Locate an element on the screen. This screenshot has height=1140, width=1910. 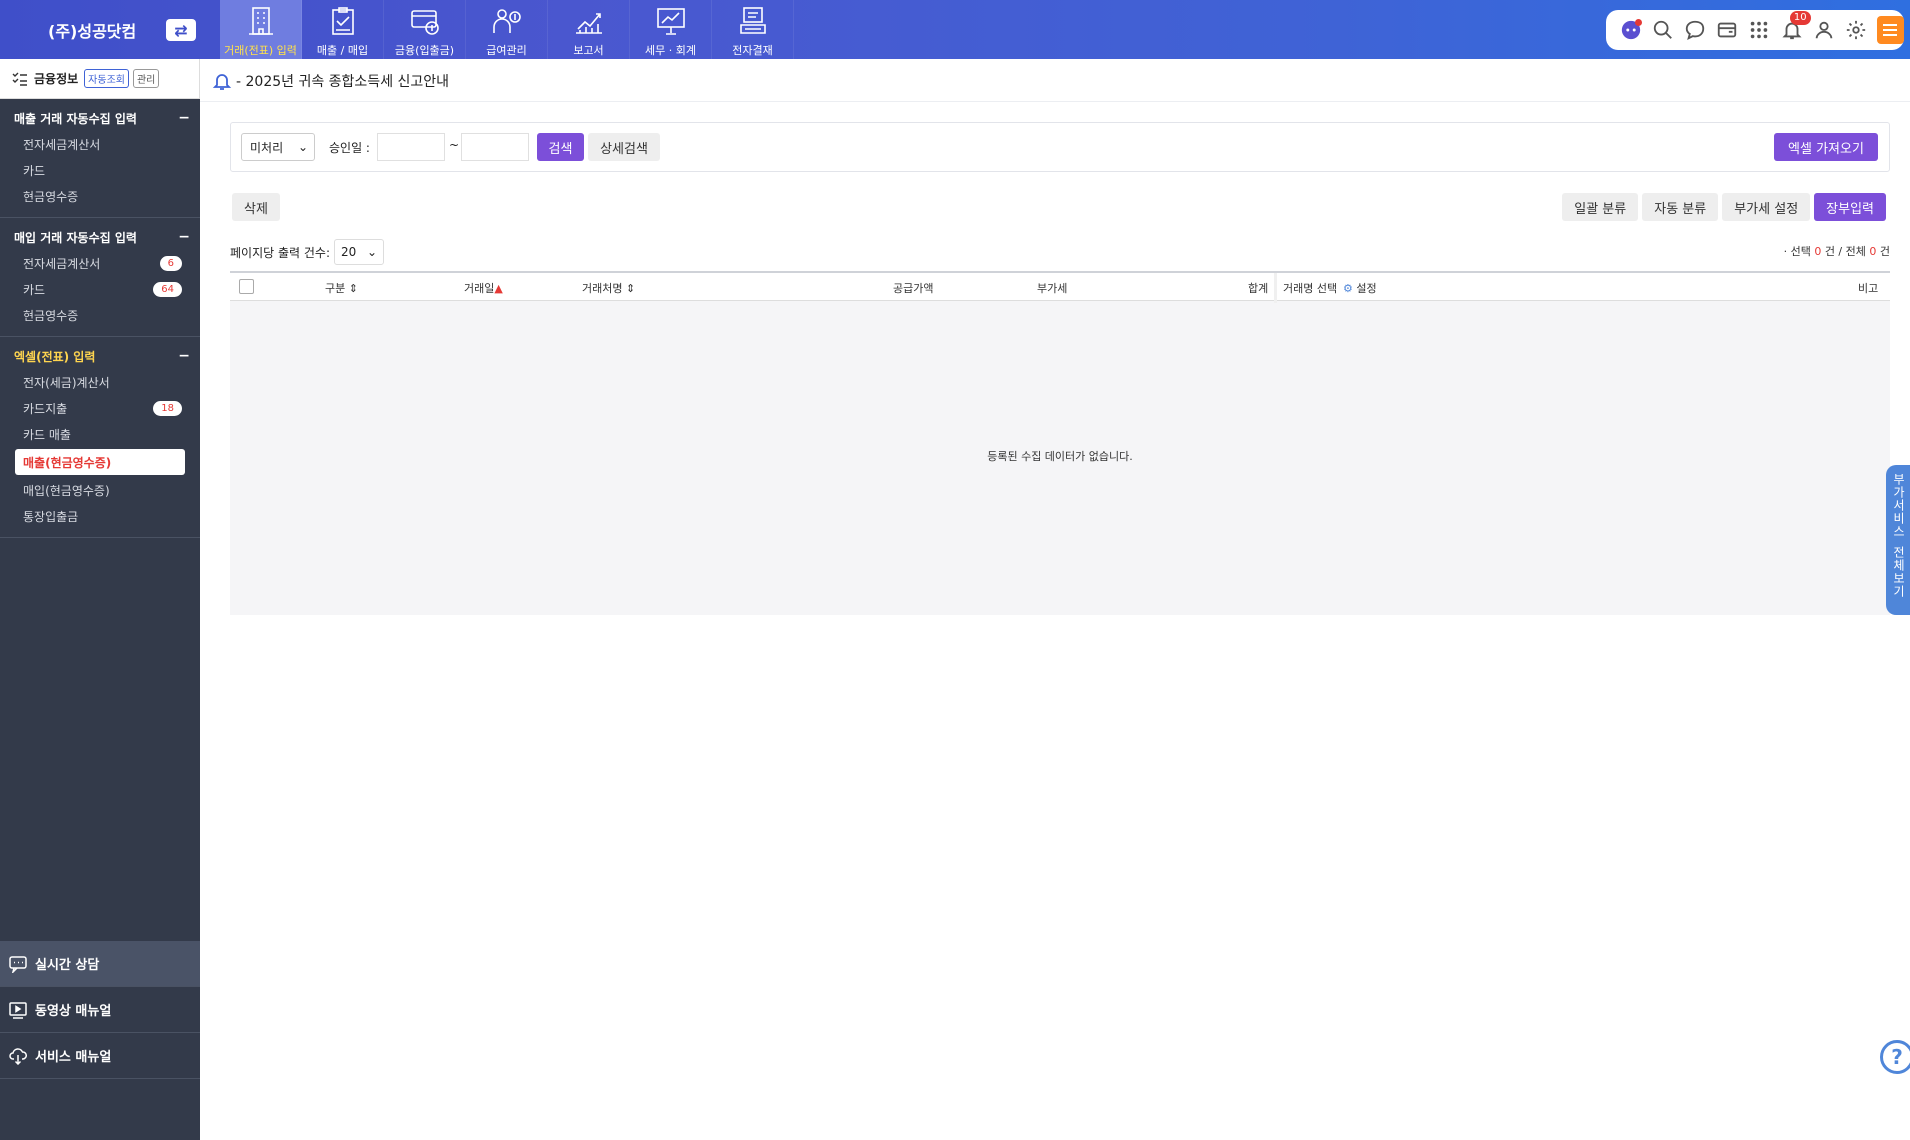
sidebar-item-label: 전자세금계산서 is located at coordinates (62, 144).